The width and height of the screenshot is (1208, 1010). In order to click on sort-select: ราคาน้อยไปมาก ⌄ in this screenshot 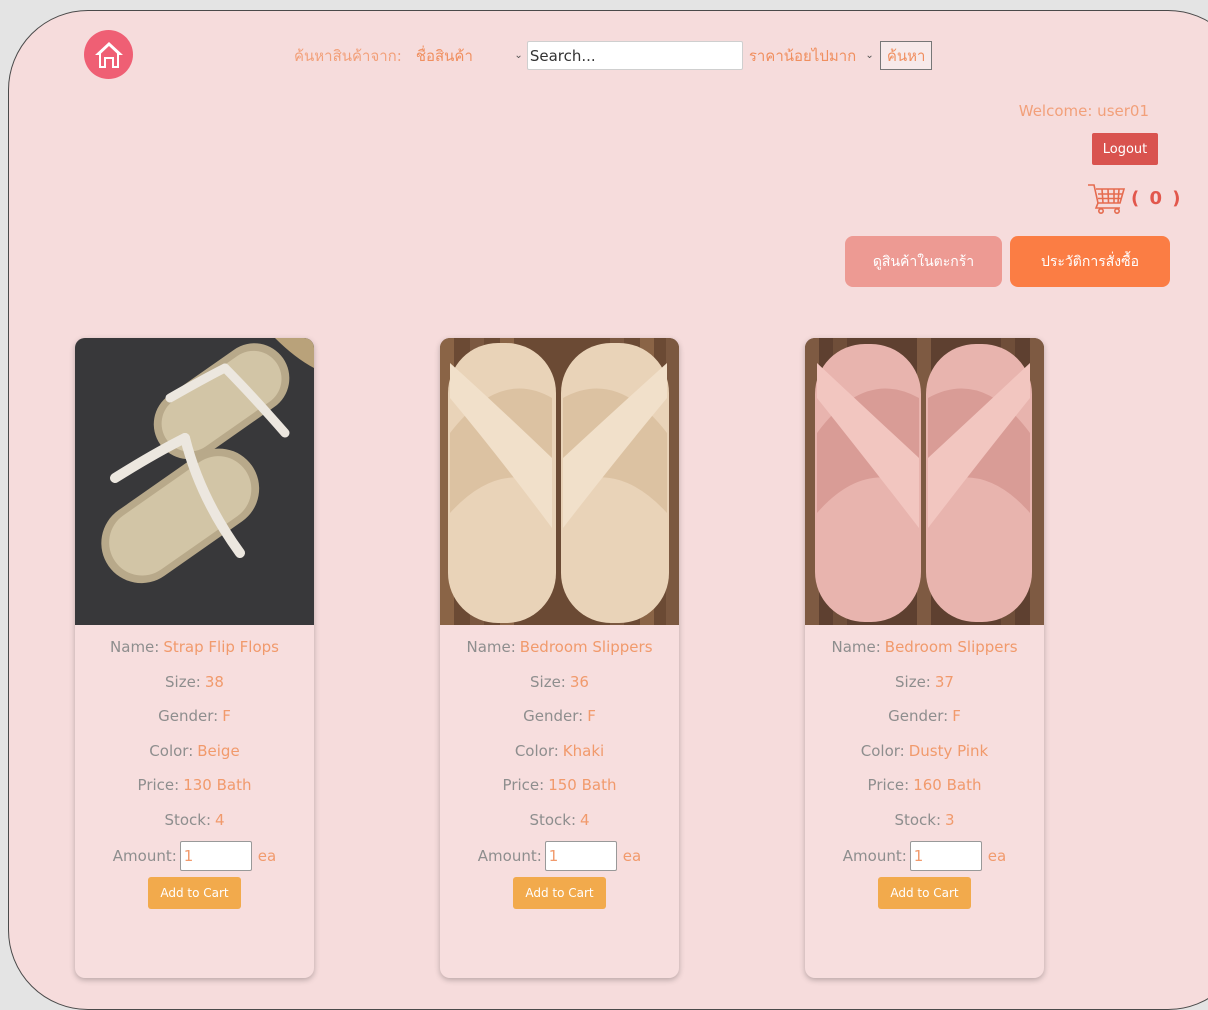, I will do `click(811, 55)`.